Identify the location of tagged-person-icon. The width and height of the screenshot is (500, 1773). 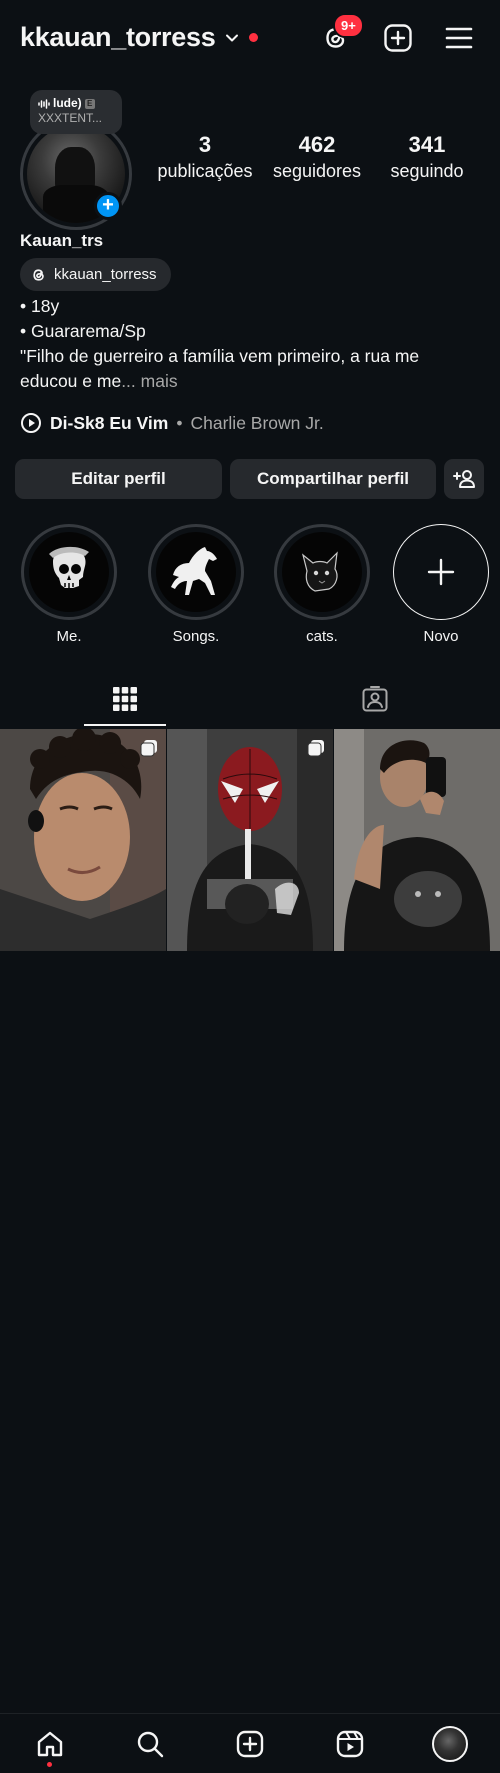
(375, 699).